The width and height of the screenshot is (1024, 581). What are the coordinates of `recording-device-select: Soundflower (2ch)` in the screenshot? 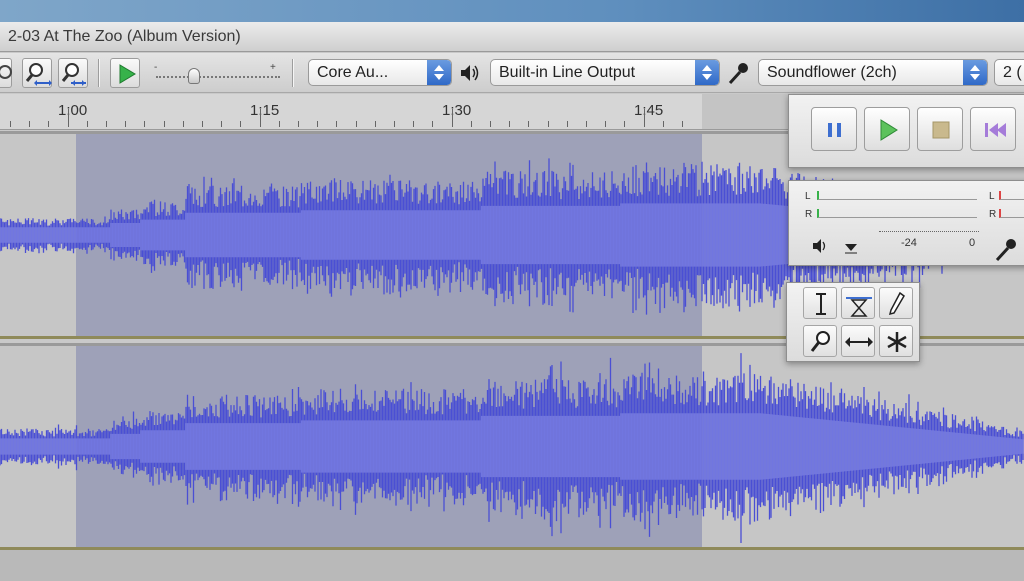 It's located at (873, 72).